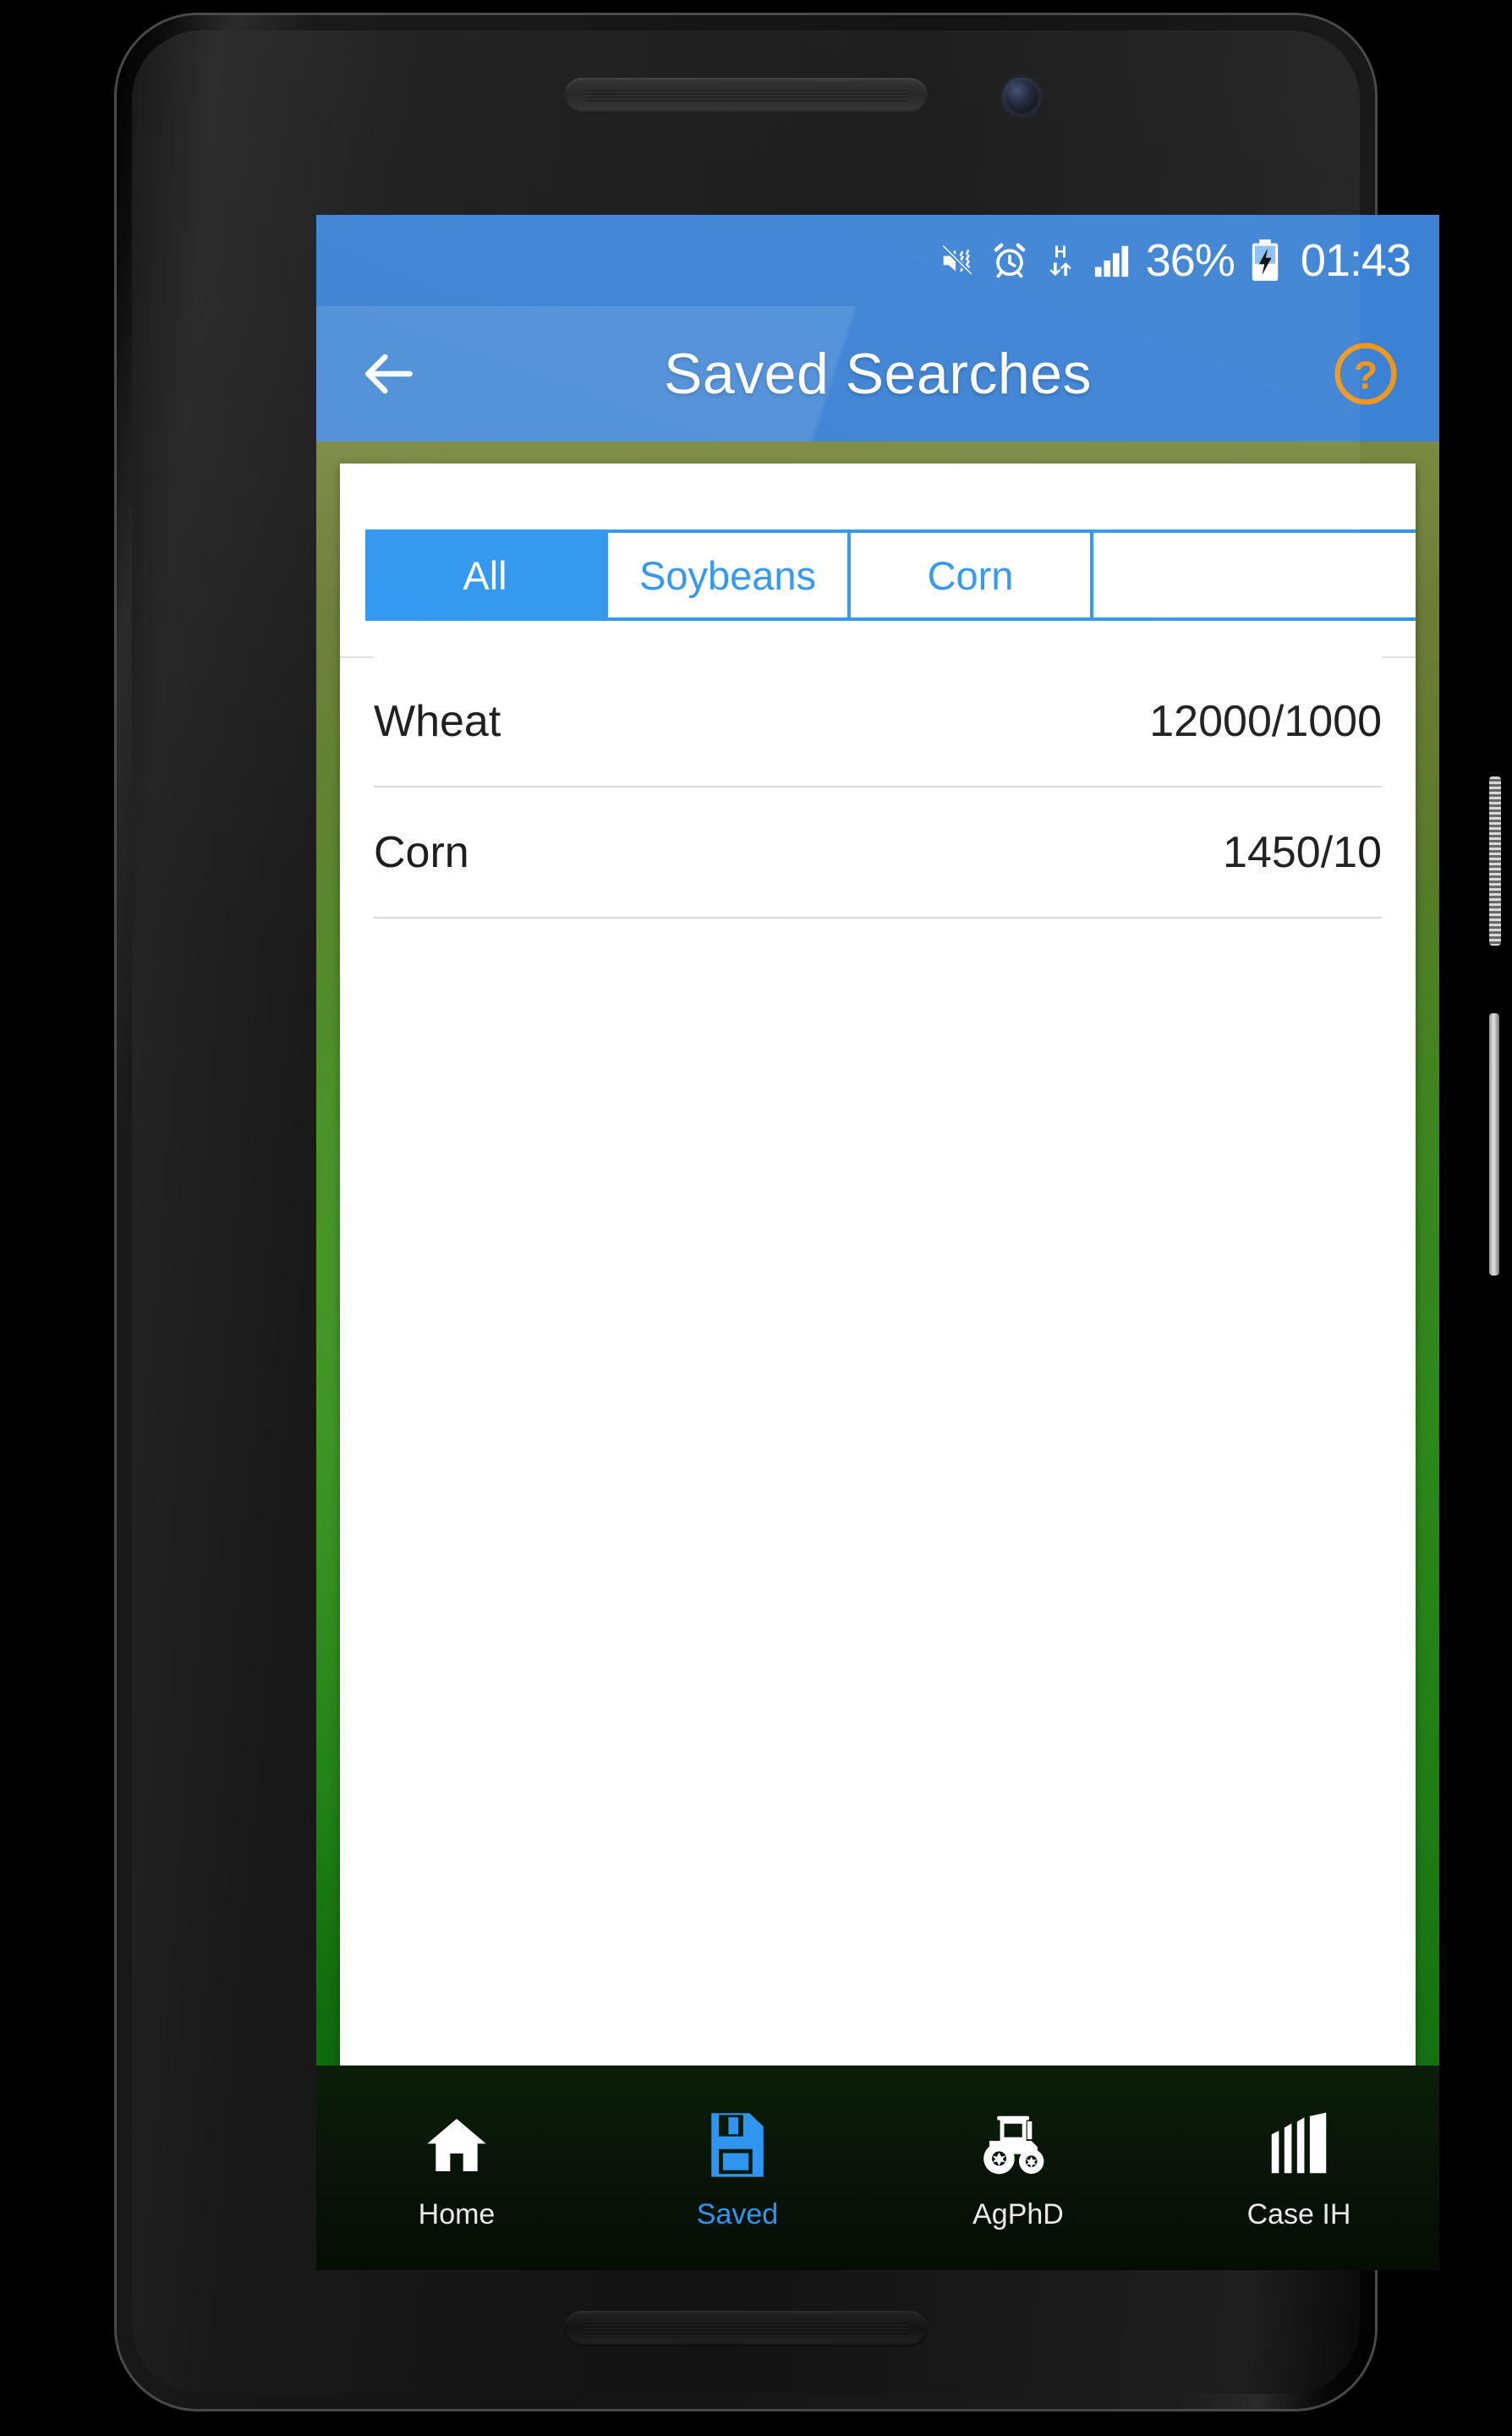 Image resolution: width=1512 pixels, height=2436 pixels. I want to click on table-row: Corn 1450/10, so click(878, 853).